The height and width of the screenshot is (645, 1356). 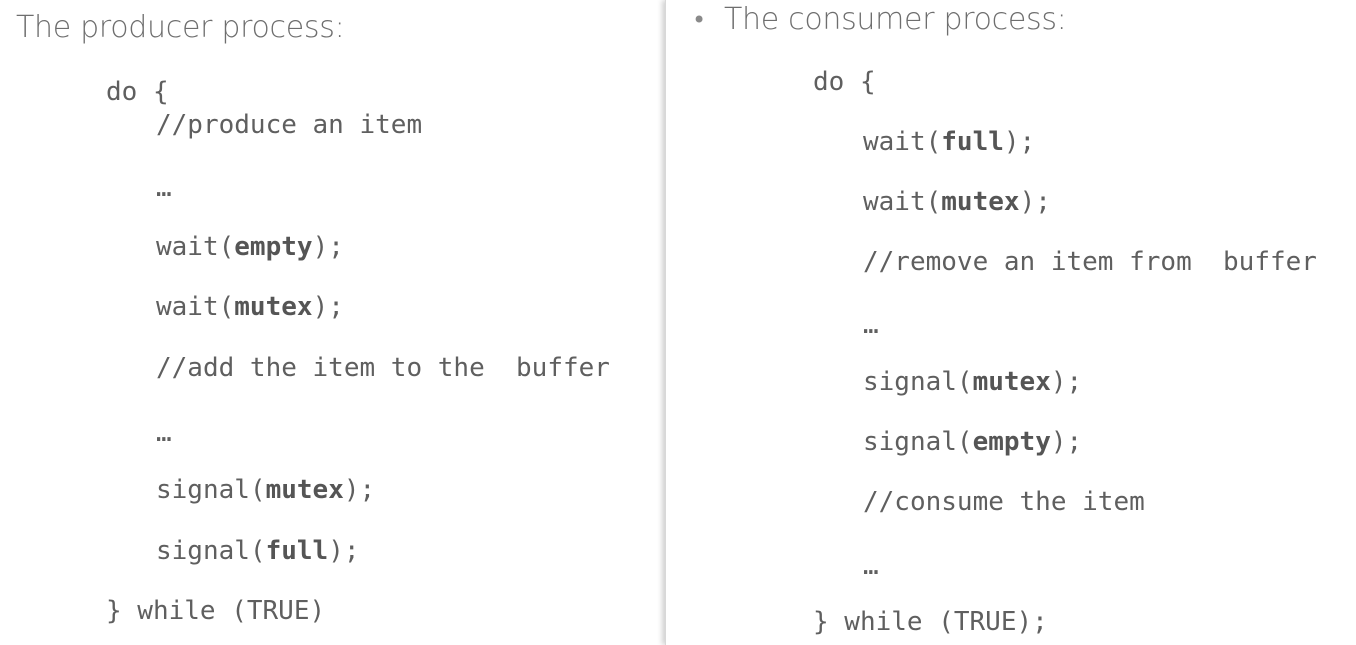 I want to click on producer-do-open: do {, so click(x=137, y=92).